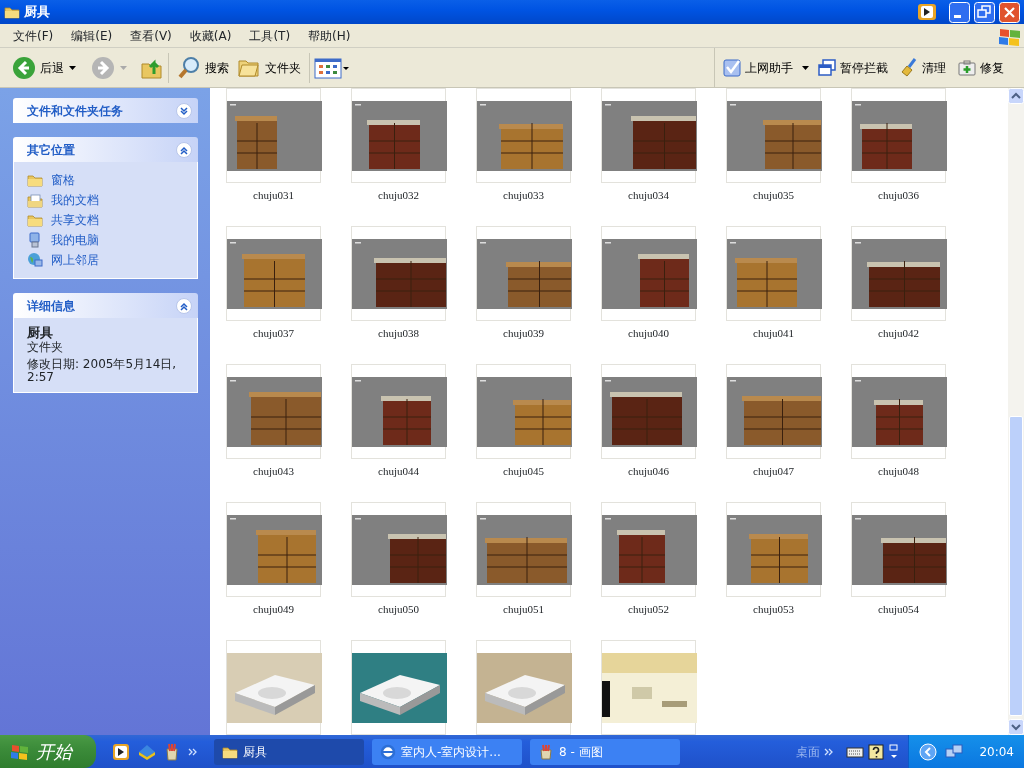  Describe the element at coordinates (923, 67) in the screenshot. I see `toolbar-button: 清理` at that location.